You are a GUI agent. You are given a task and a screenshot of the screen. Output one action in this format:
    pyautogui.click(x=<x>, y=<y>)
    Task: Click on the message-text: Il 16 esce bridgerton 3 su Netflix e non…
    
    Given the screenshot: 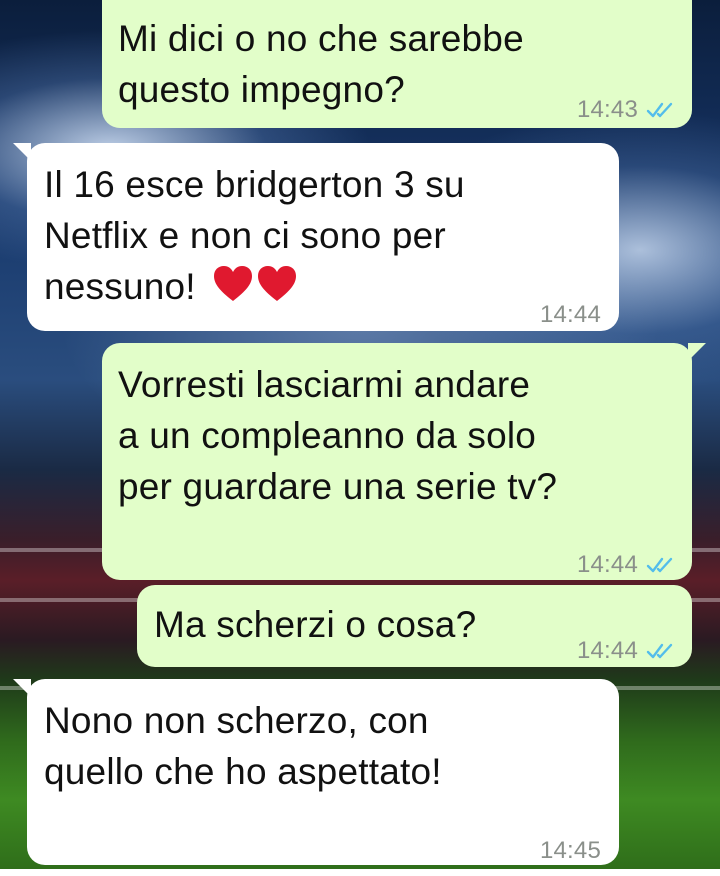 What is the action you would take?
    pyautogui.click(x=254, y=235)
    